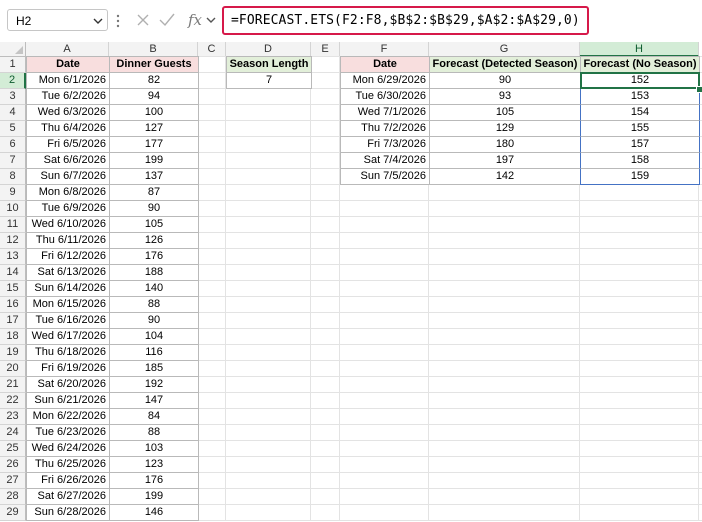 The height and width of the screenshot is (522, 702). What do you see at coordinates (154, 64) in the screenshot?
I see `header-dinner-guests: Dinner Guests` at bounding box center [154, 64].